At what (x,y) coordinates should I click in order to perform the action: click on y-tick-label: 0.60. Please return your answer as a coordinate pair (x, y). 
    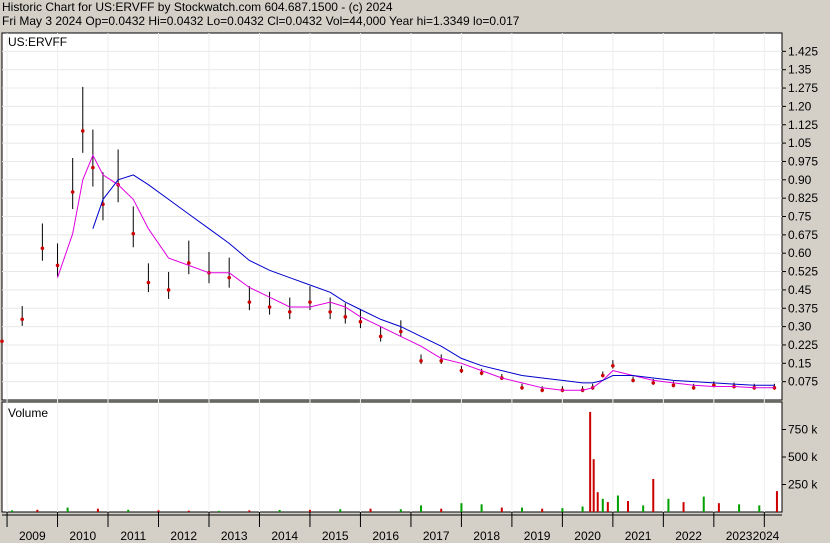
    Looking at the image, I should click on (800, 253).